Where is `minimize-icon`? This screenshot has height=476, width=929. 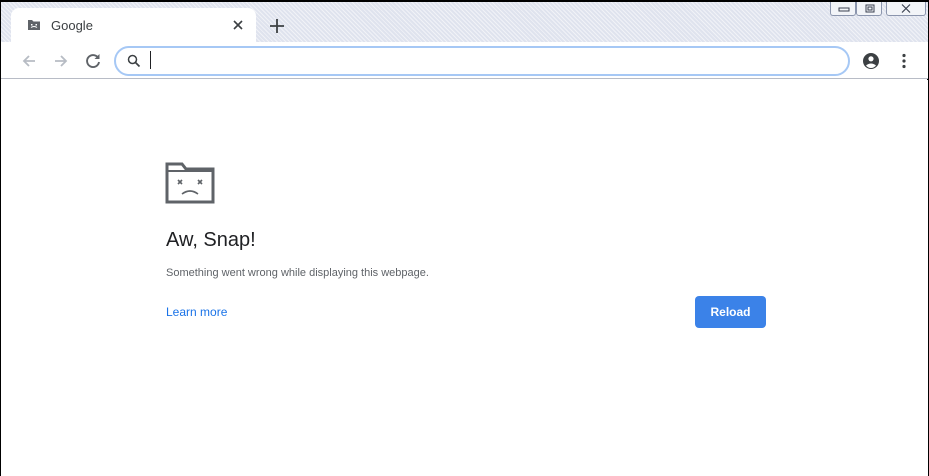 minimize-icon is located at coordinates (844, 9).